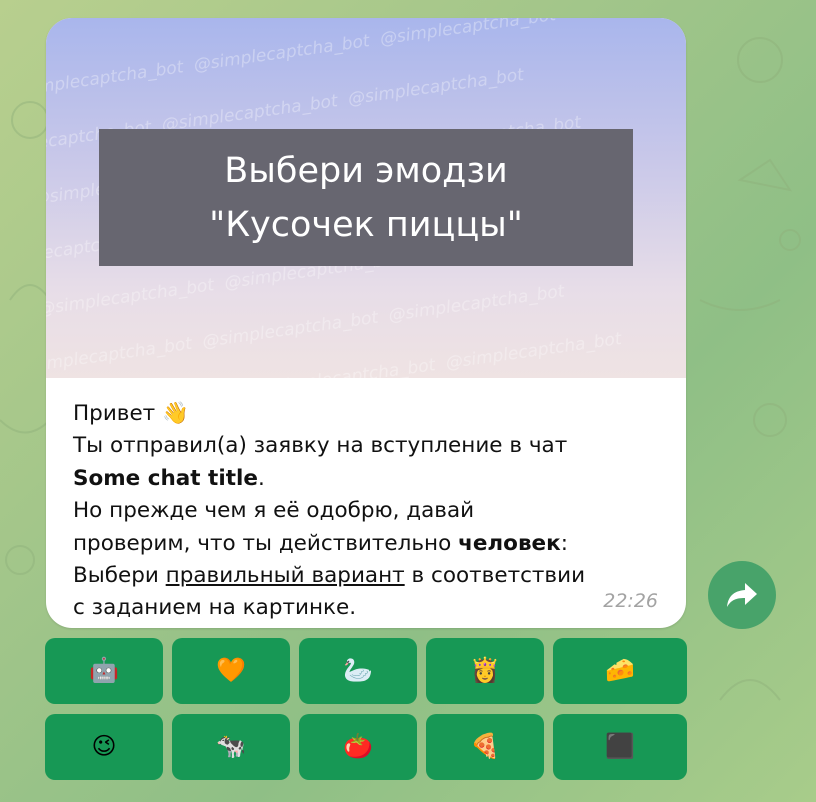 The image size is (816, 802). I want to click on option-button-orange-heart: 🧡, so click(231, 671).